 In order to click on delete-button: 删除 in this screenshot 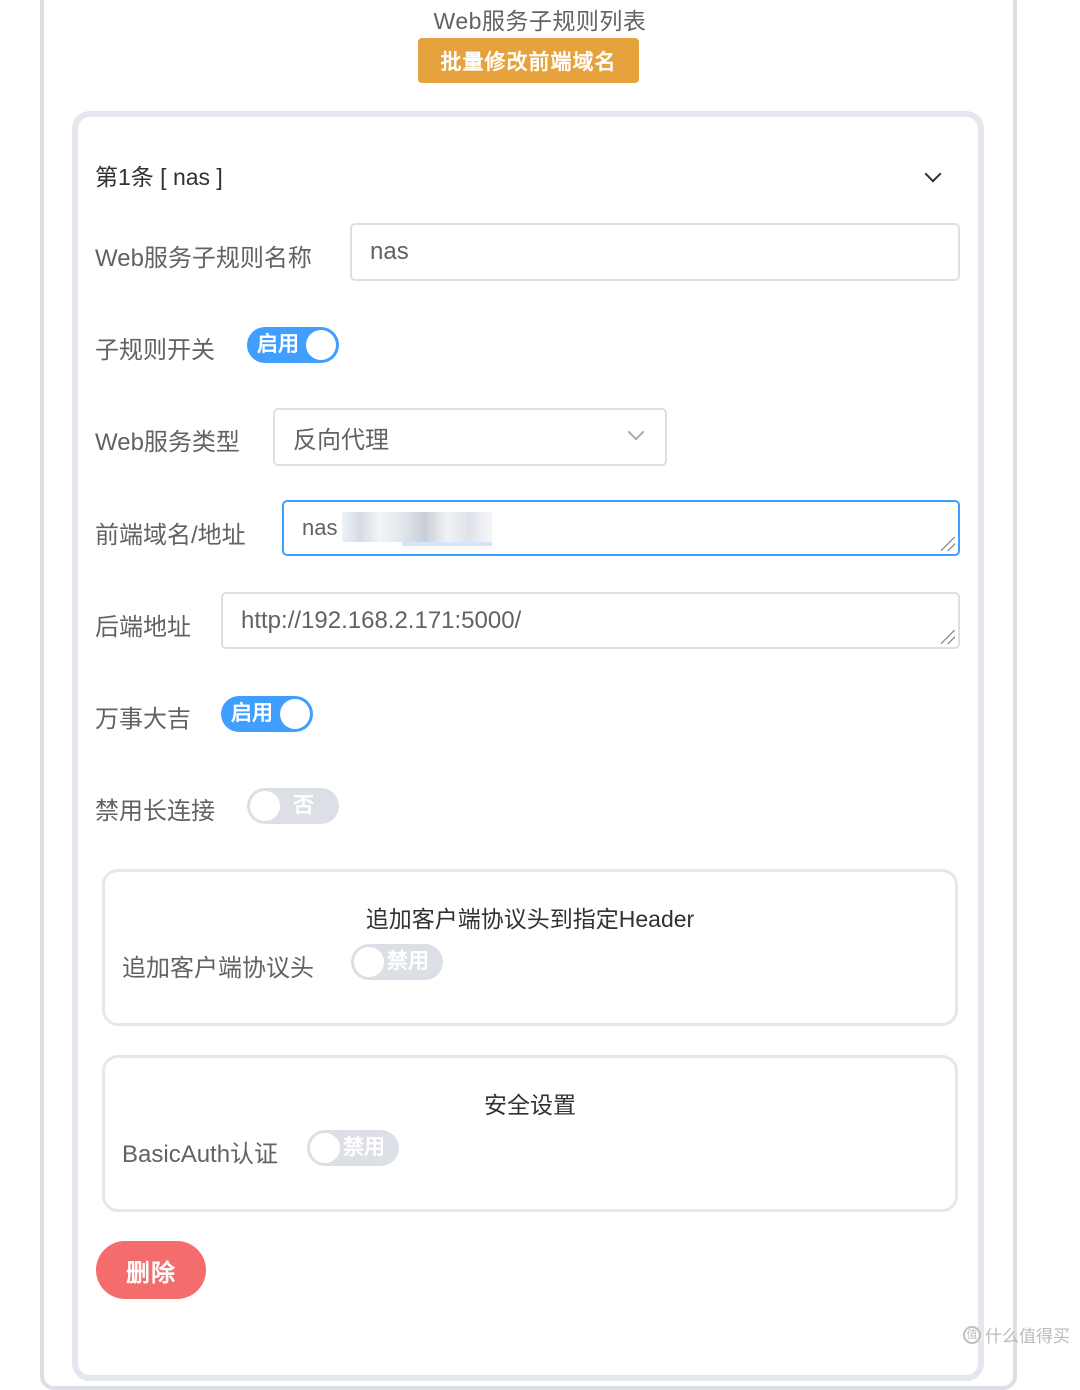, I will do `click(151, 1270)`.